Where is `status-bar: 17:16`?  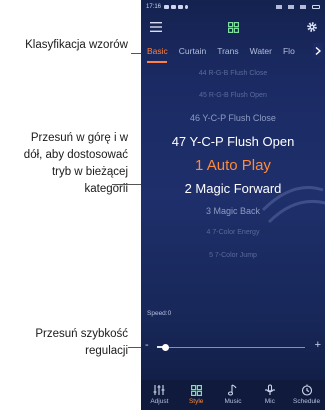 status-bar: 17:16 is located at coordinates (233, 7).